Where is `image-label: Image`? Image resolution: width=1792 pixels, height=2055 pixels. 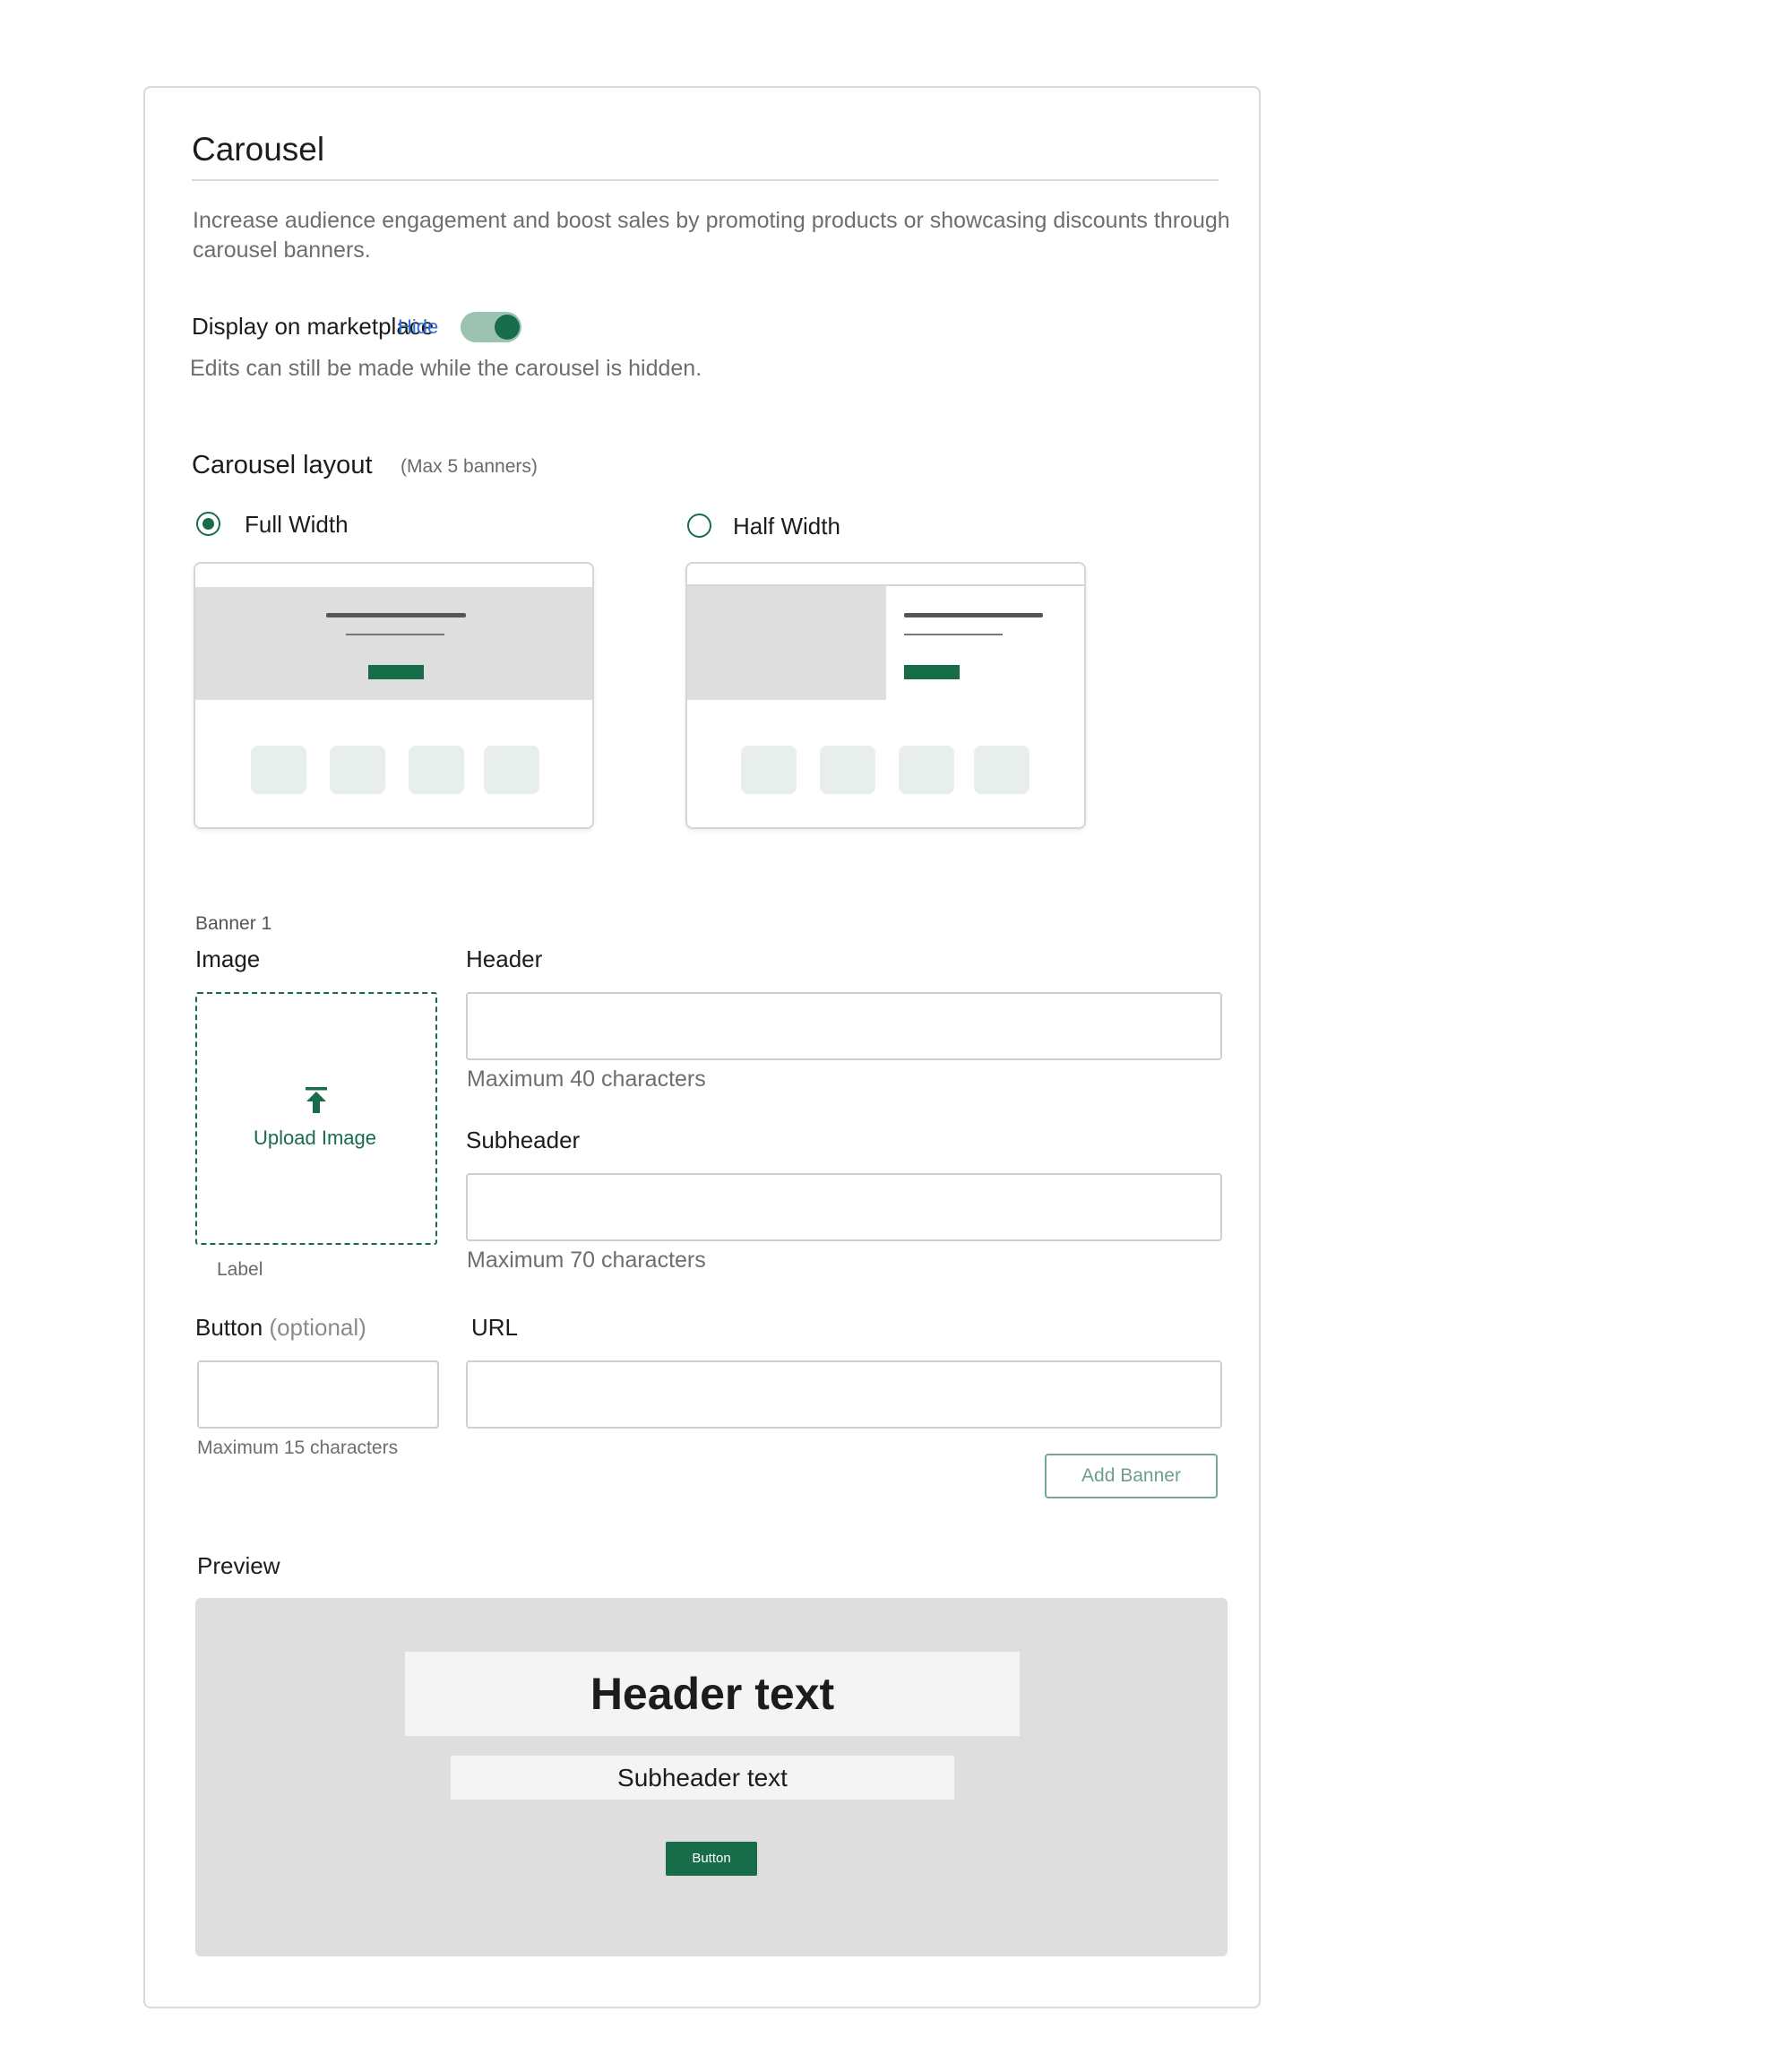
image-label: Image is located at coordinates (228, 958).